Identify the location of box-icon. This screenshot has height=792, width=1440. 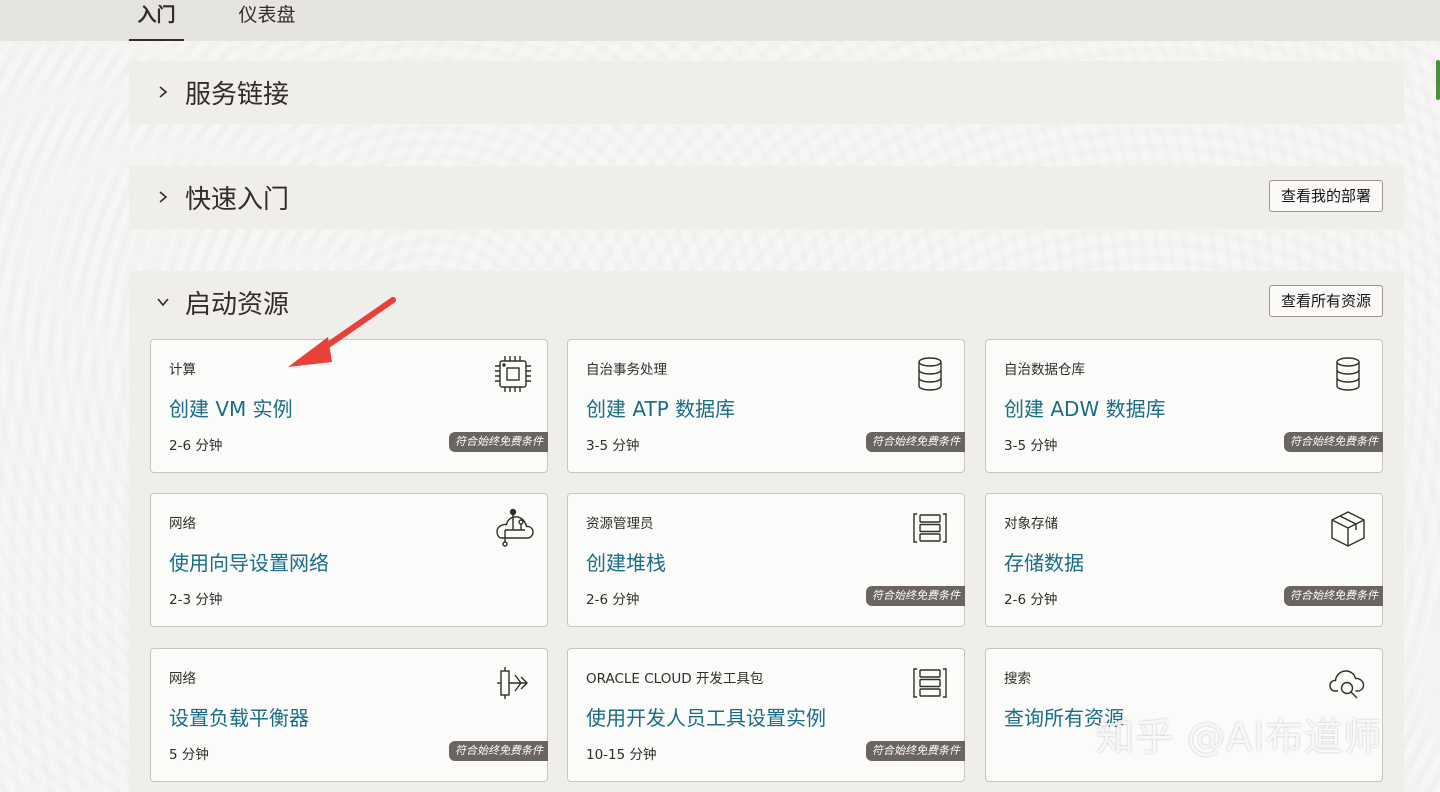
(1348, 529).